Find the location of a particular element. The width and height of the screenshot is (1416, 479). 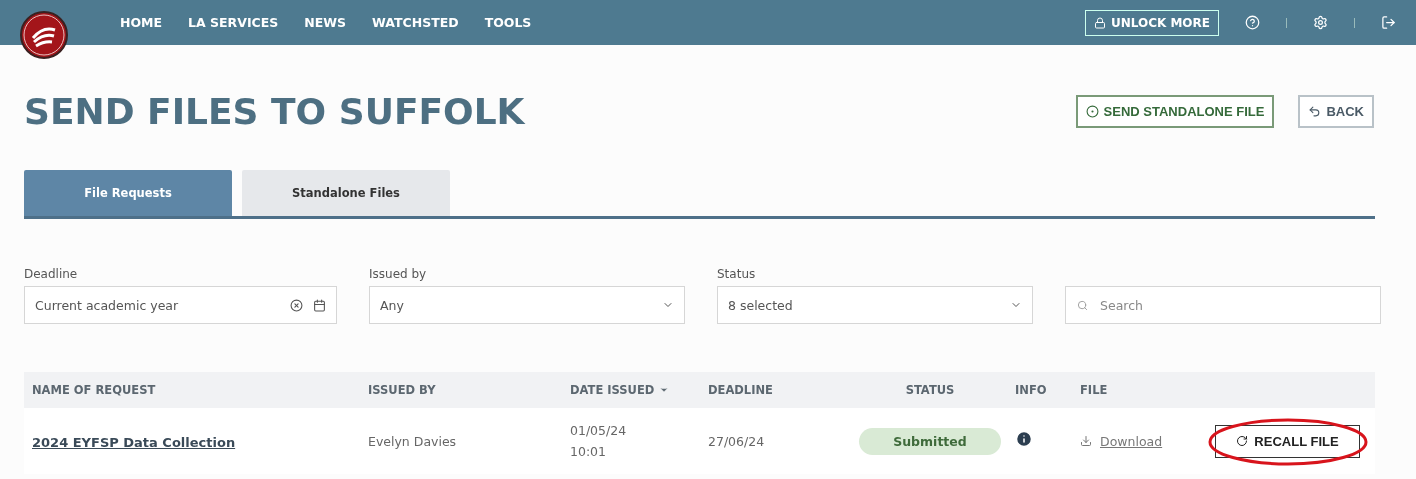

table-cell-text: Evelyn Davies is located at coordinates (413, 441).